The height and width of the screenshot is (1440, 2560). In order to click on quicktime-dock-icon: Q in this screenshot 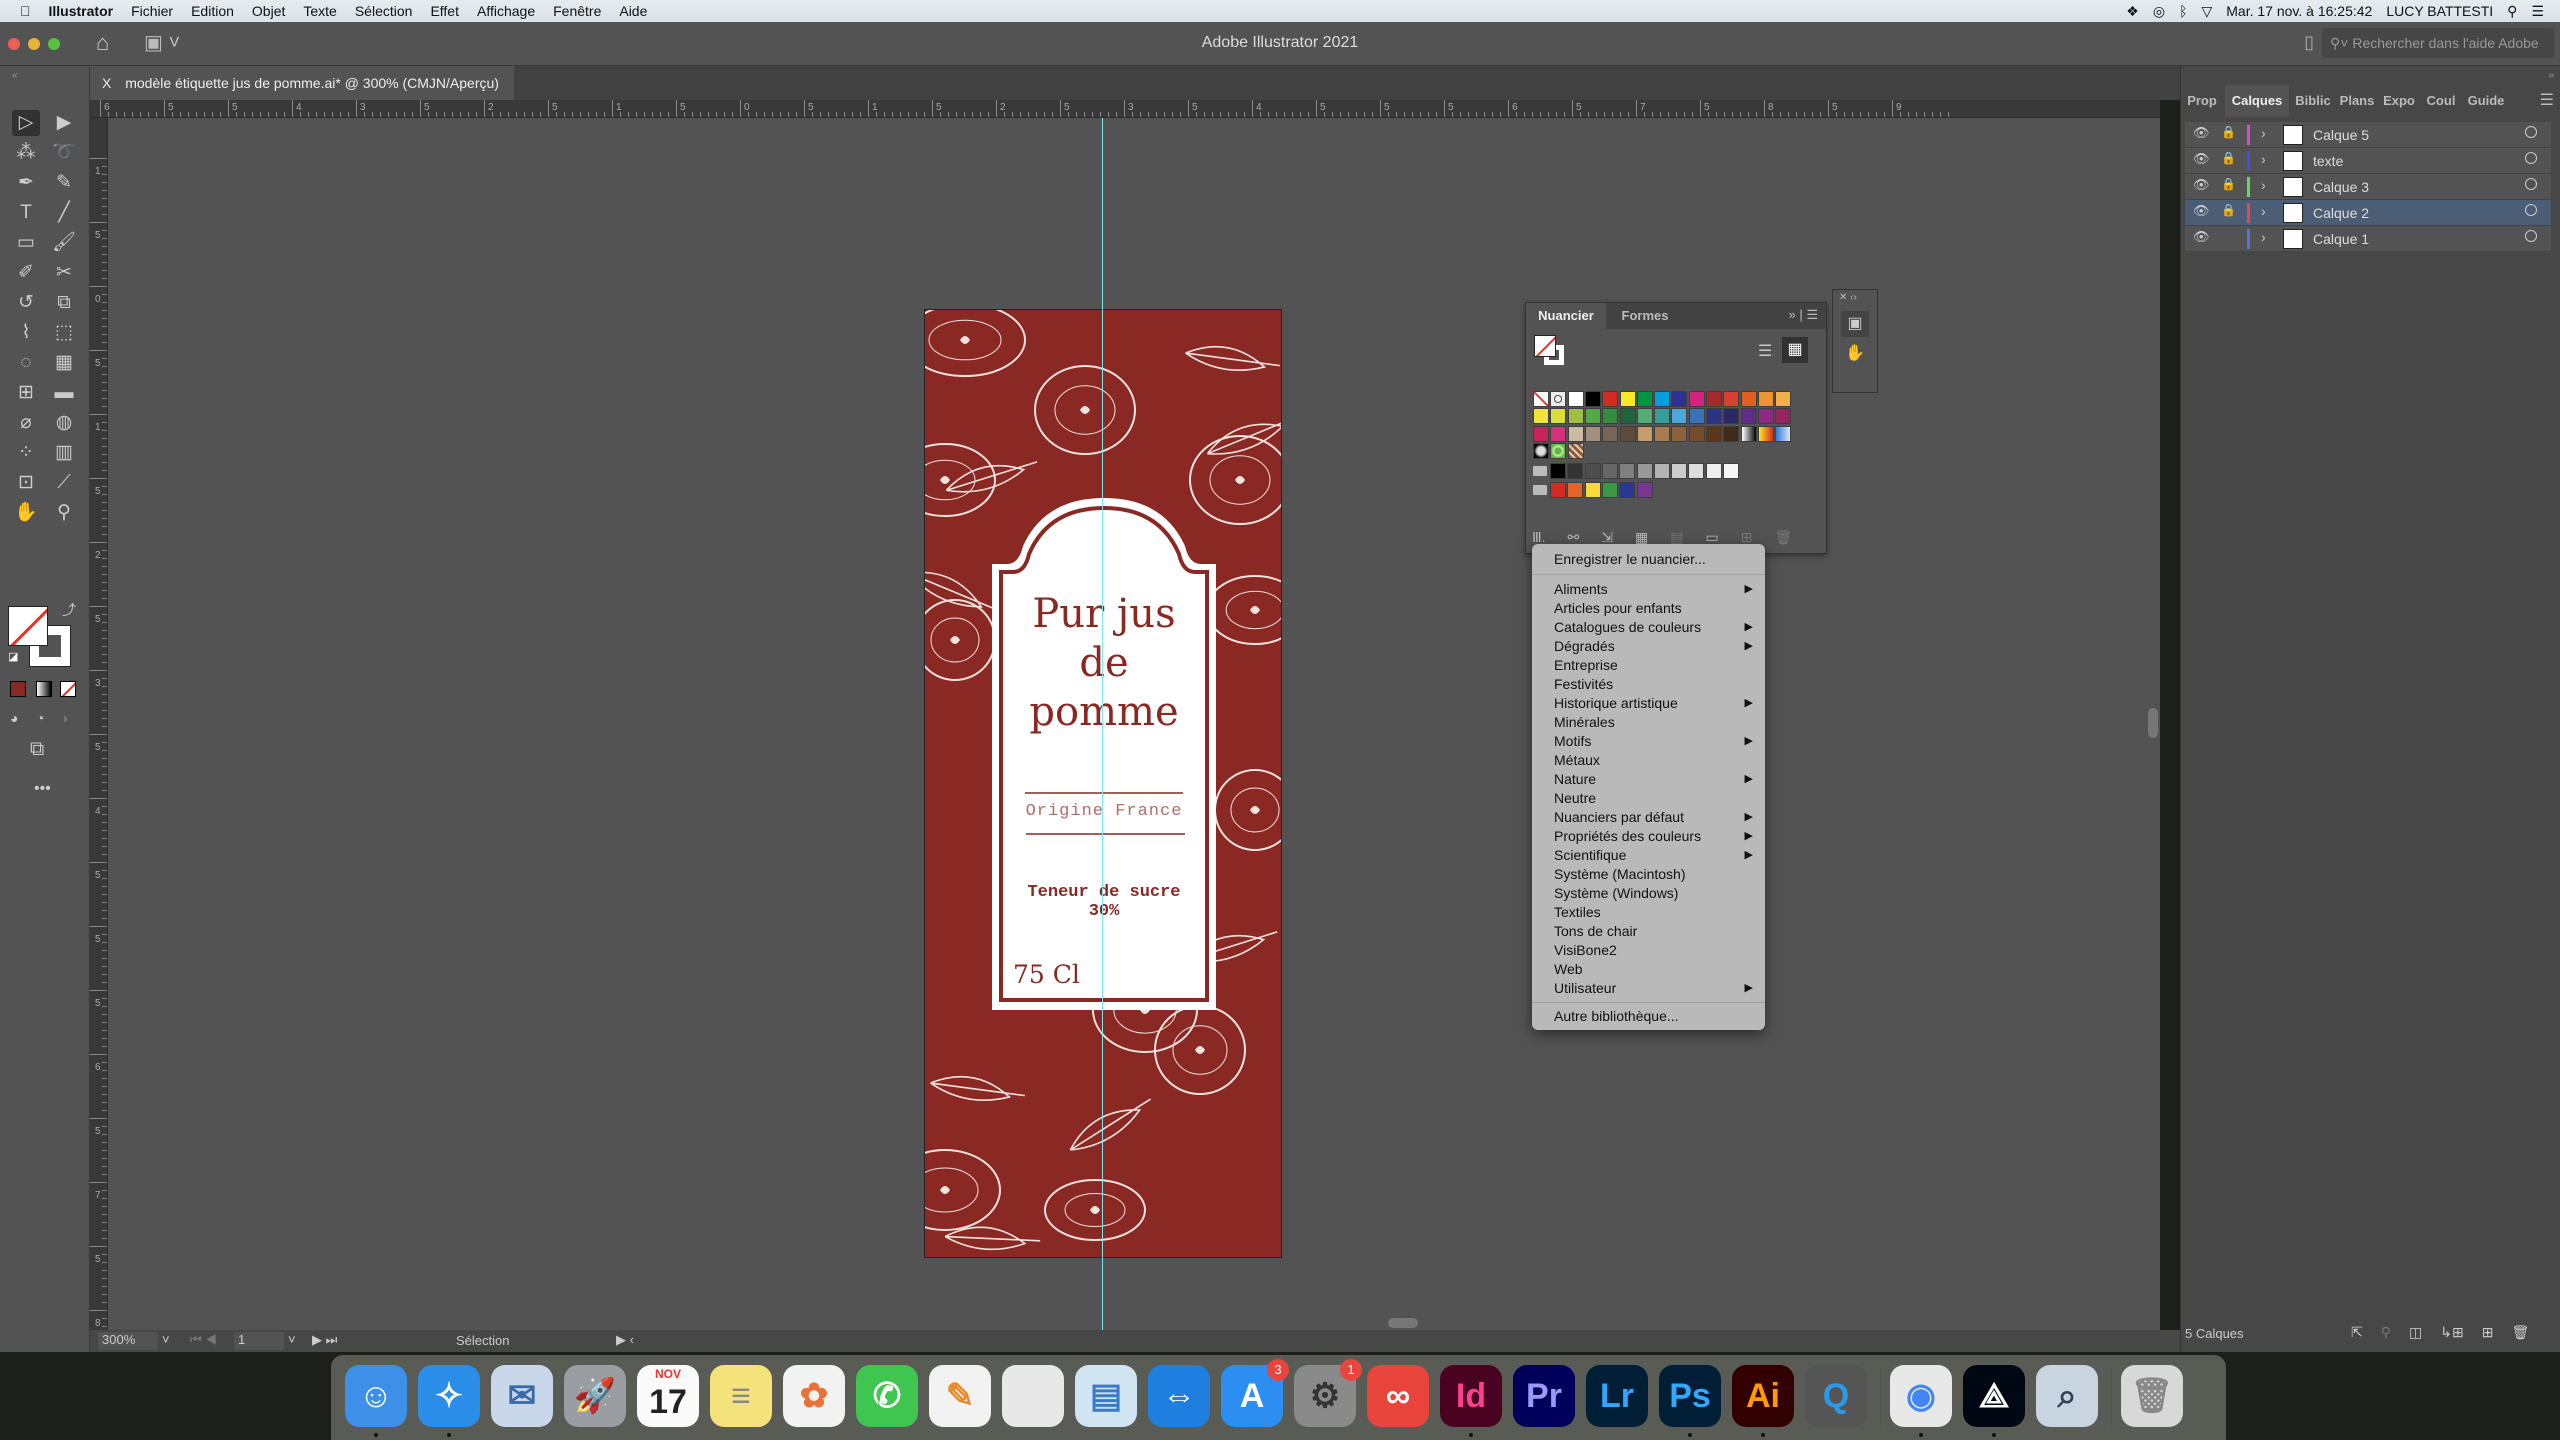, I will do `click(1836, 1396)`.